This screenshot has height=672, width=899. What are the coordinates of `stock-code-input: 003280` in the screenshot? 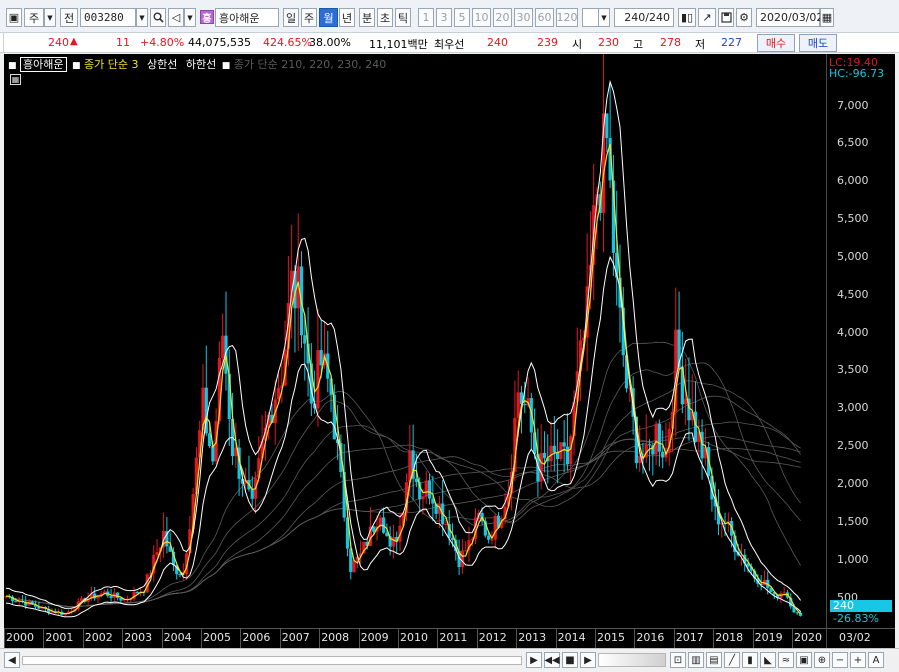 It's located at (108, 17).